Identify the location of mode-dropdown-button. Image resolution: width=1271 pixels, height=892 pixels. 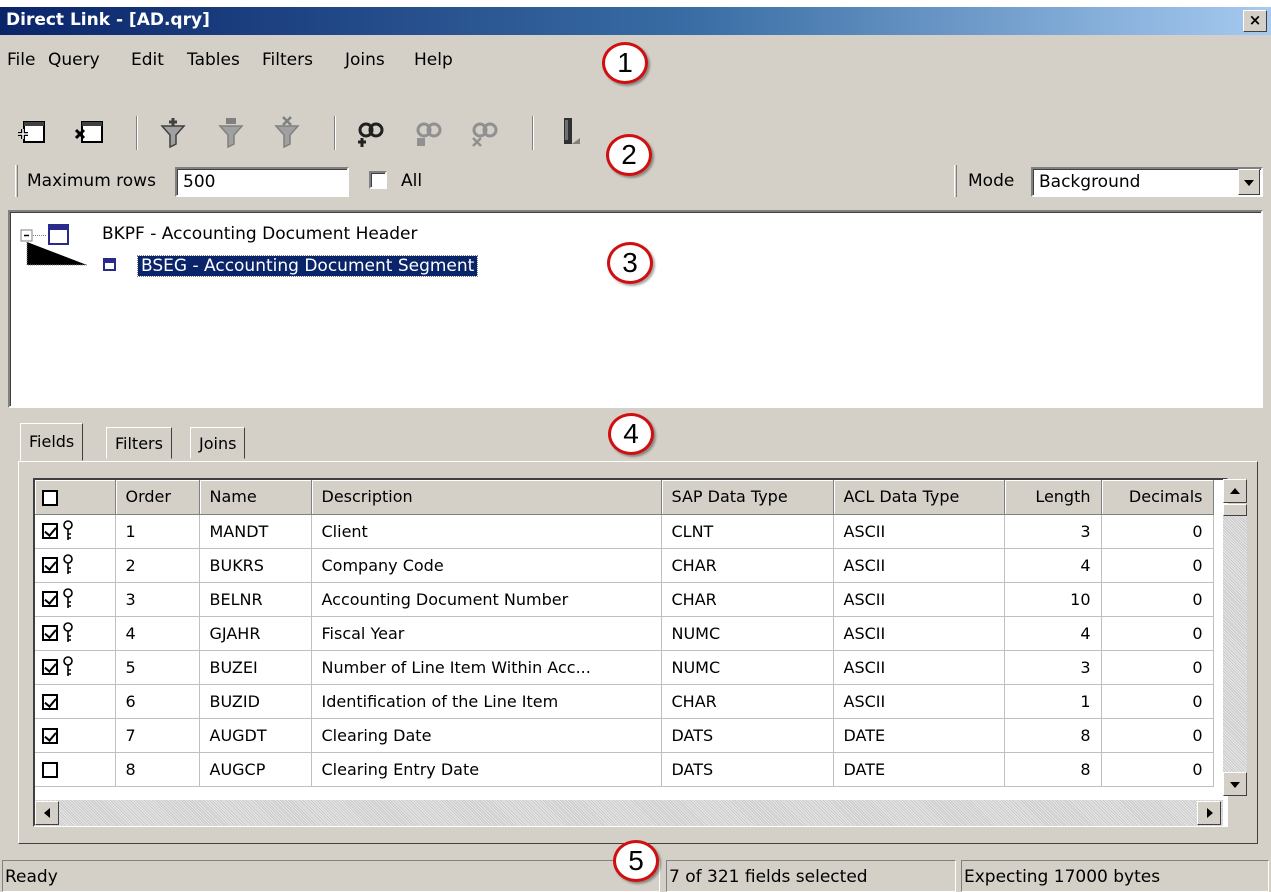
(1249, 182).